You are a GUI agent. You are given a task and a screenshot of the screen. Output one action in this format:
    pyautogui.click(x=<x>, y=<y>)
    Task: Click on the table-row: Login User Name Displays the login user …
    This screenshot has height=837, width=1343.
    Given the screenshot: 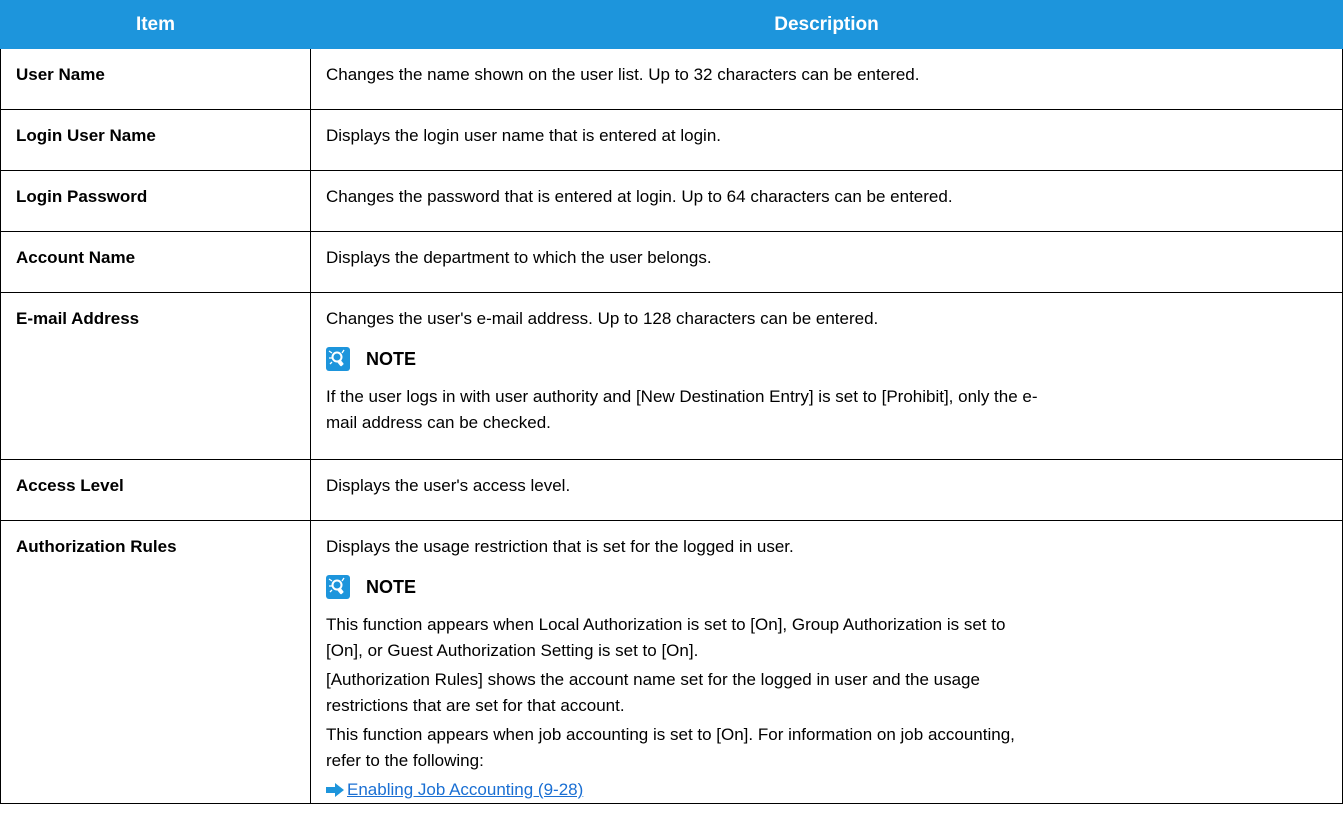 What is the action you would take?
    pyautogui.click(x=671, y=140)
    